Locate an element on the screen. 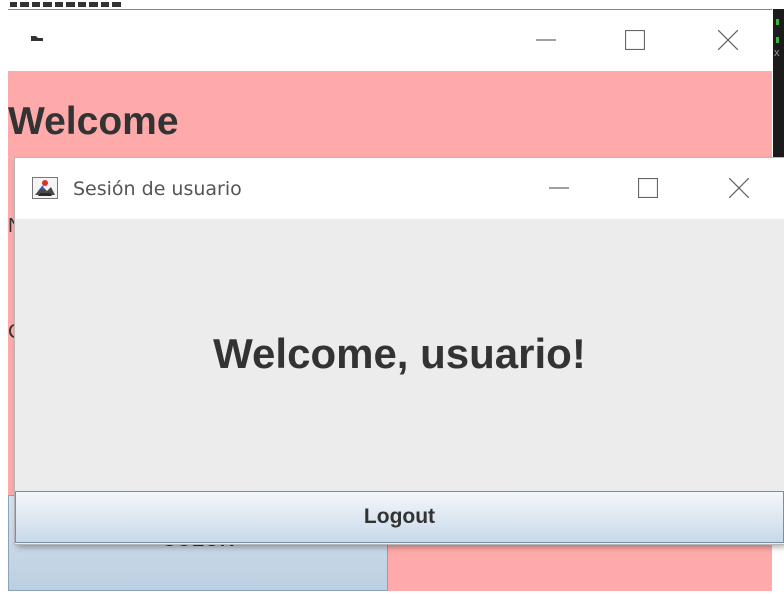 This screenshot has width=784, height=594. dialog-maximize-icon is located at coordinates (648, 188).